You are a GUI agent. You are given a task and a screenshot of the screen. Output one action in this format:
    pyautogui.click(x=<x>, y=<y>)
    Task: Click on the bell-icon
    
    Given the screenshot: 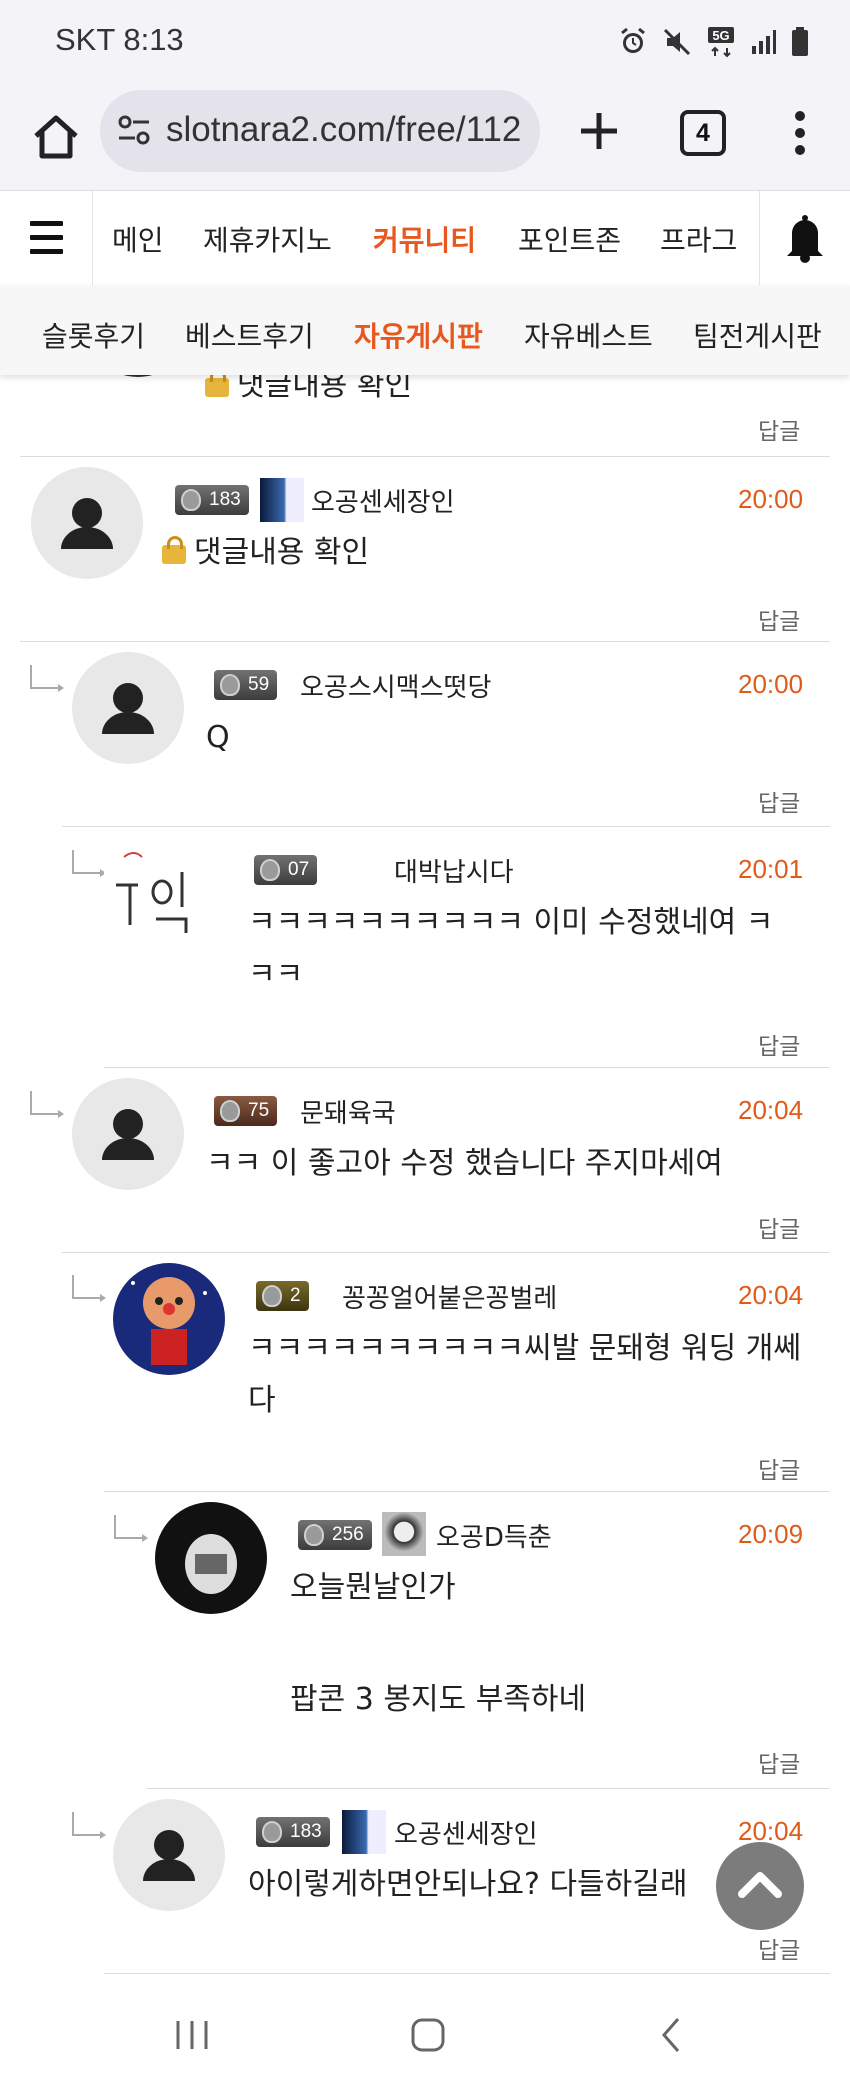 What is the action you would take?
    pyautogui.click(x=805, y=239)
    